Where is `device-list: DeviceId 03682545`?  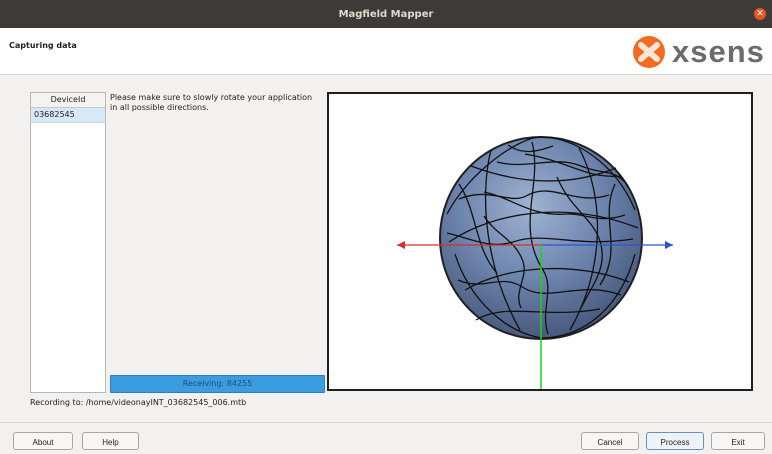
device-list: DeviceId 03682545 is located at coordinates (68, 242).